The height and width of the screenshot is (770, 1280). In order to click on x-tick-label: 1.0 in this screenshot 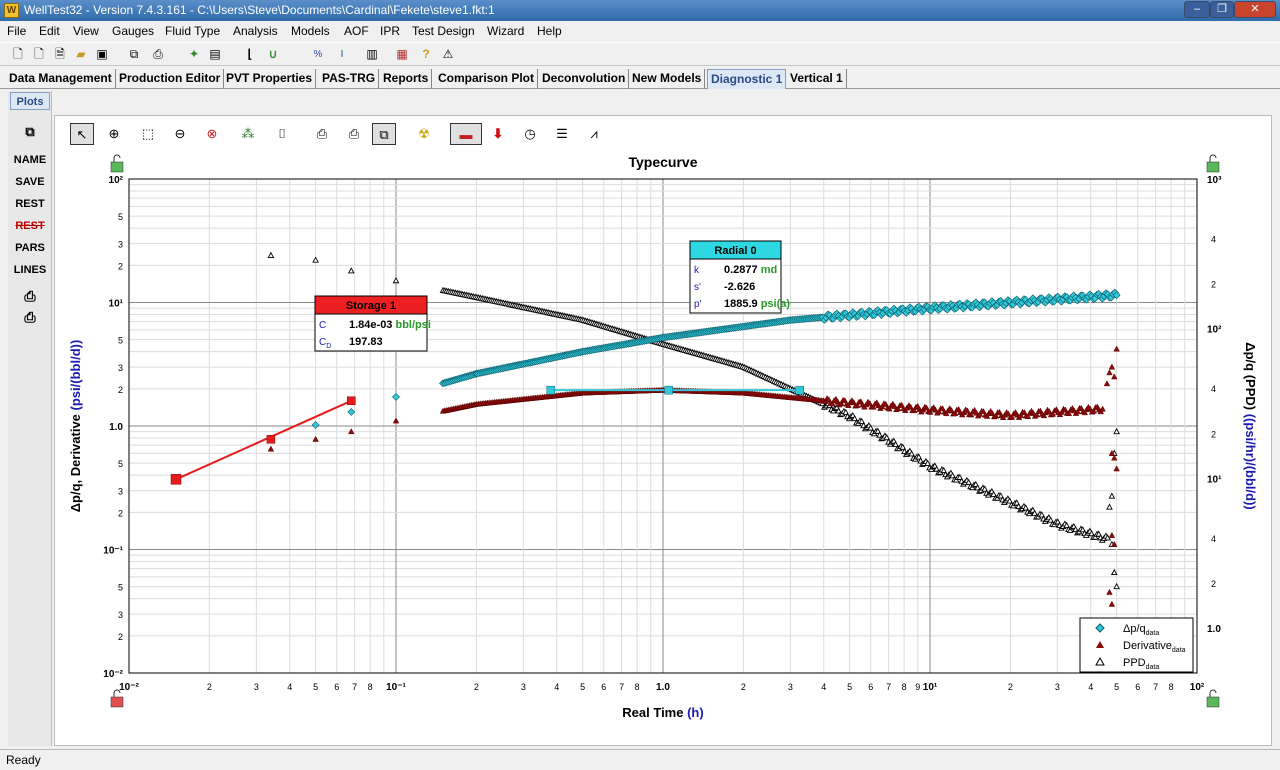, I will do `click(663, 687)`.